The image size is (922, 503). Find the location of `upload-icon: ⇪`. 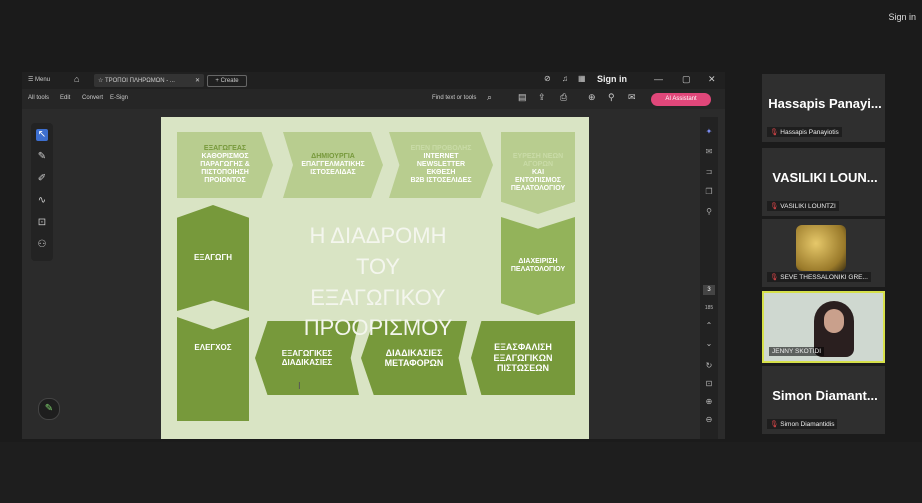

upload-icon: ⇪ is located at coordinates (542, 97).